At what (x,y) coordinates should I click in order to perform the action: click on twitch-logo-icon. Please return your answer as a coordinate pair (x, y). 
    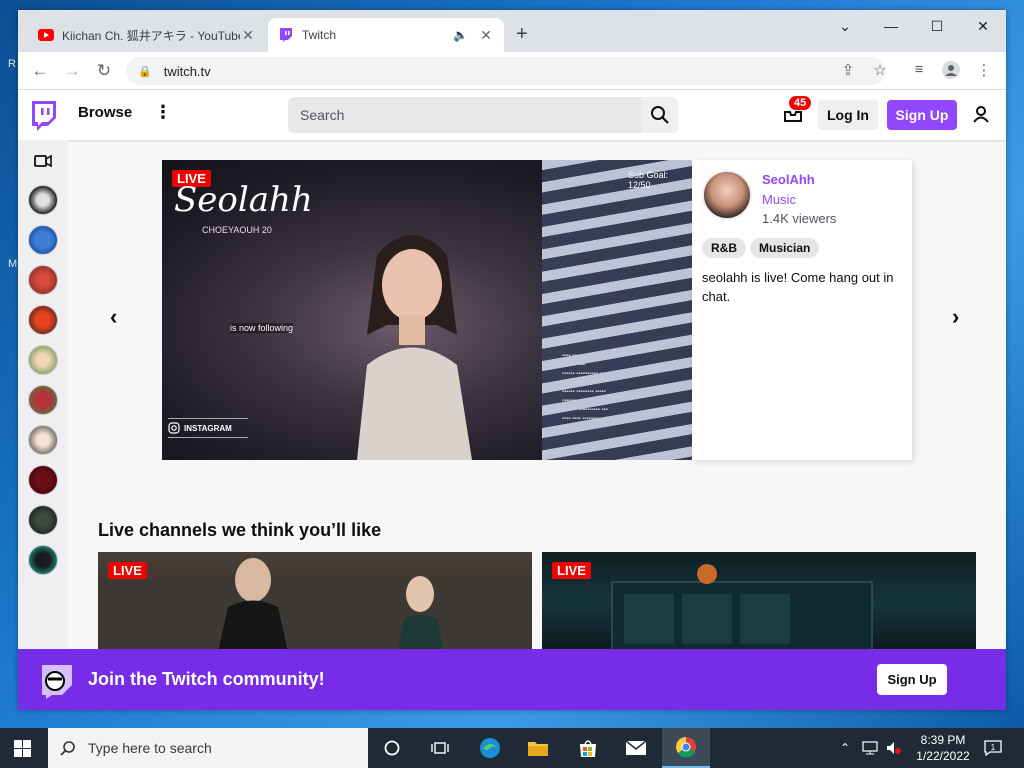
    Looking at the image, I should click on (43, 118).